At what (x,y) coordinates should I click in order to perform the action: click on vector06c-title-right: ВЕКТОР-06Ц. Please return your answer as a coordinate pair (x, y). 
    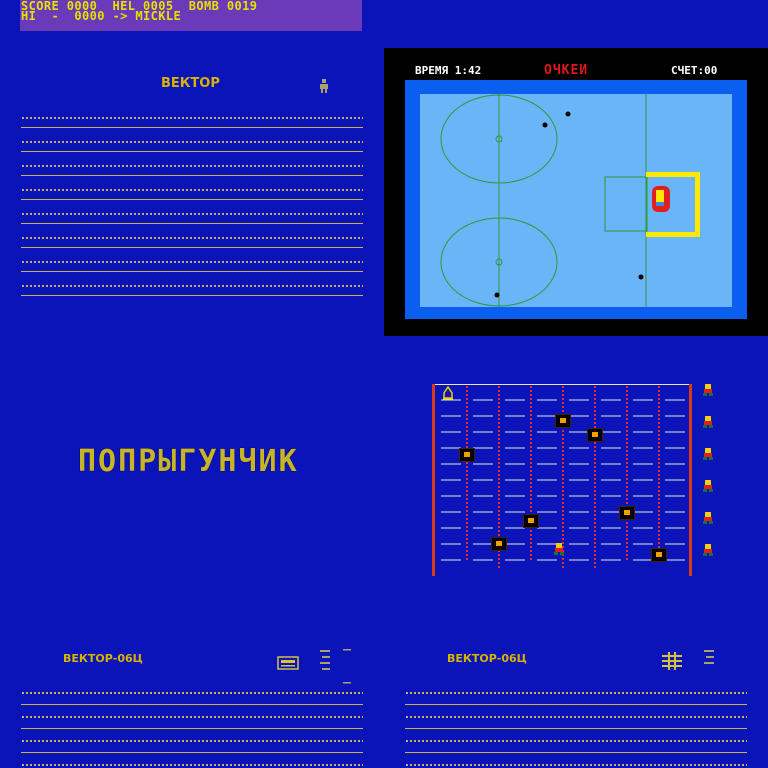
    Looking at the image, I should click on (487, 658).